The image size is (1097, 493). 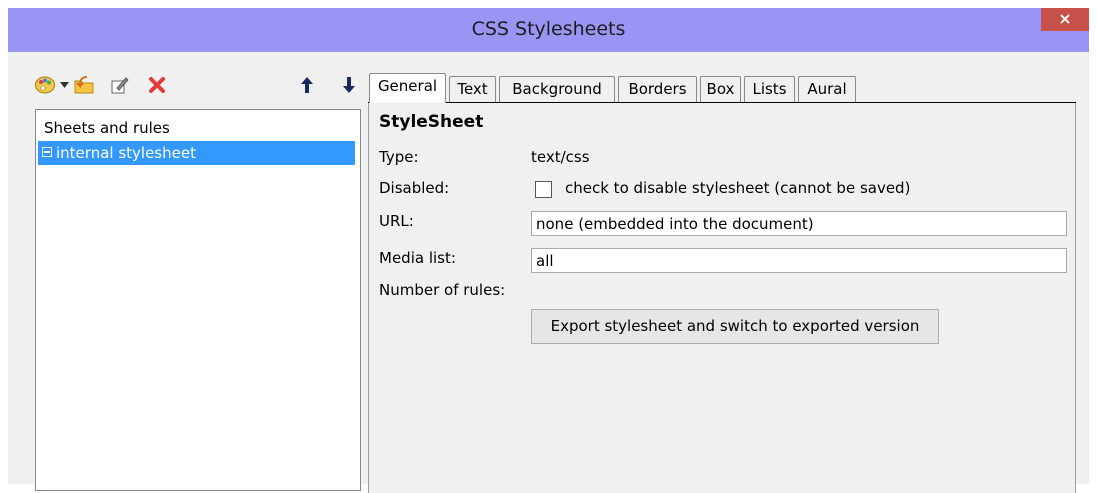 I want to click on collapse-icon, so click(x=47, y=152).